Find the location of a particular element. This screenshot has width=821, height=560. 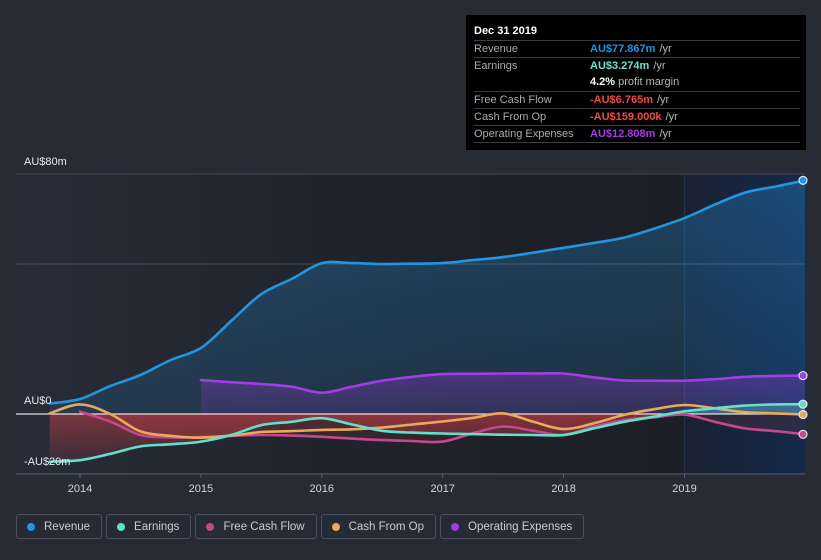

earnings-end-dot is located at coordinates (803, 404).